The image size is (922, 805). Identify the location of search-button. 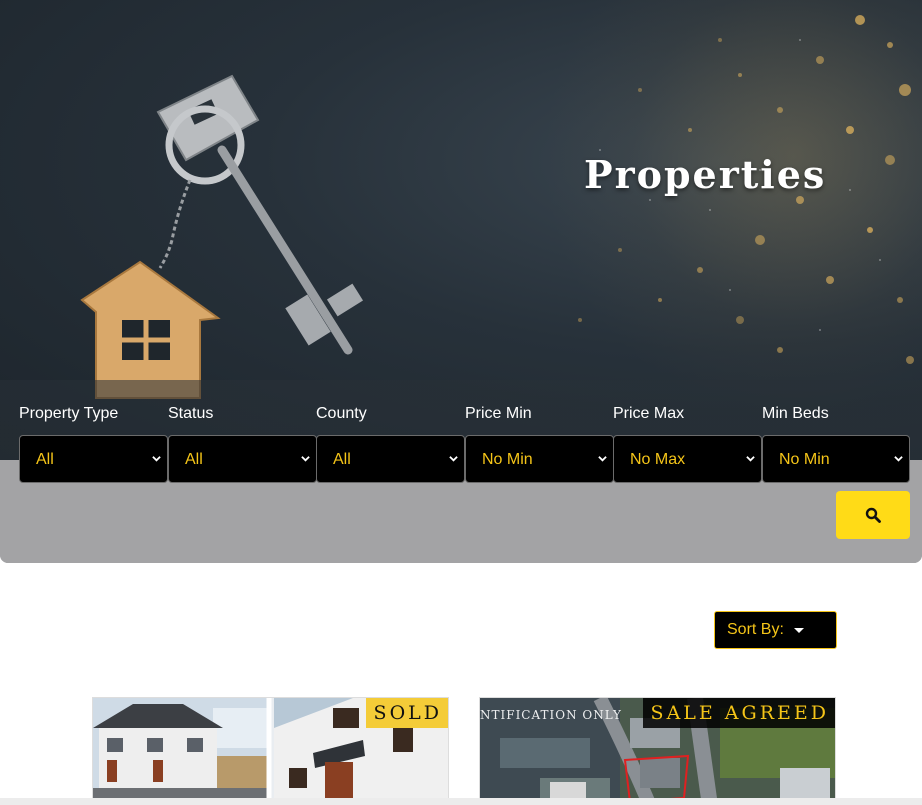
(873, 515).